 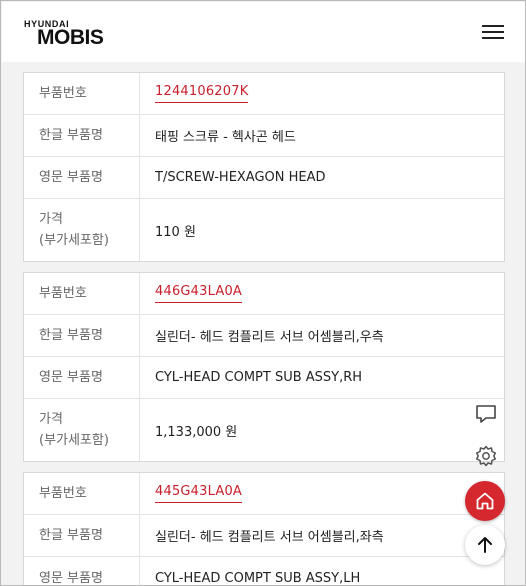 What do you see at coordinates (269, 337) in the screenshot?
I see `kor-name-value: 실린더- 헤드 컴플리트 서브 어셈블리,우측` at bounding box center [269, 337].